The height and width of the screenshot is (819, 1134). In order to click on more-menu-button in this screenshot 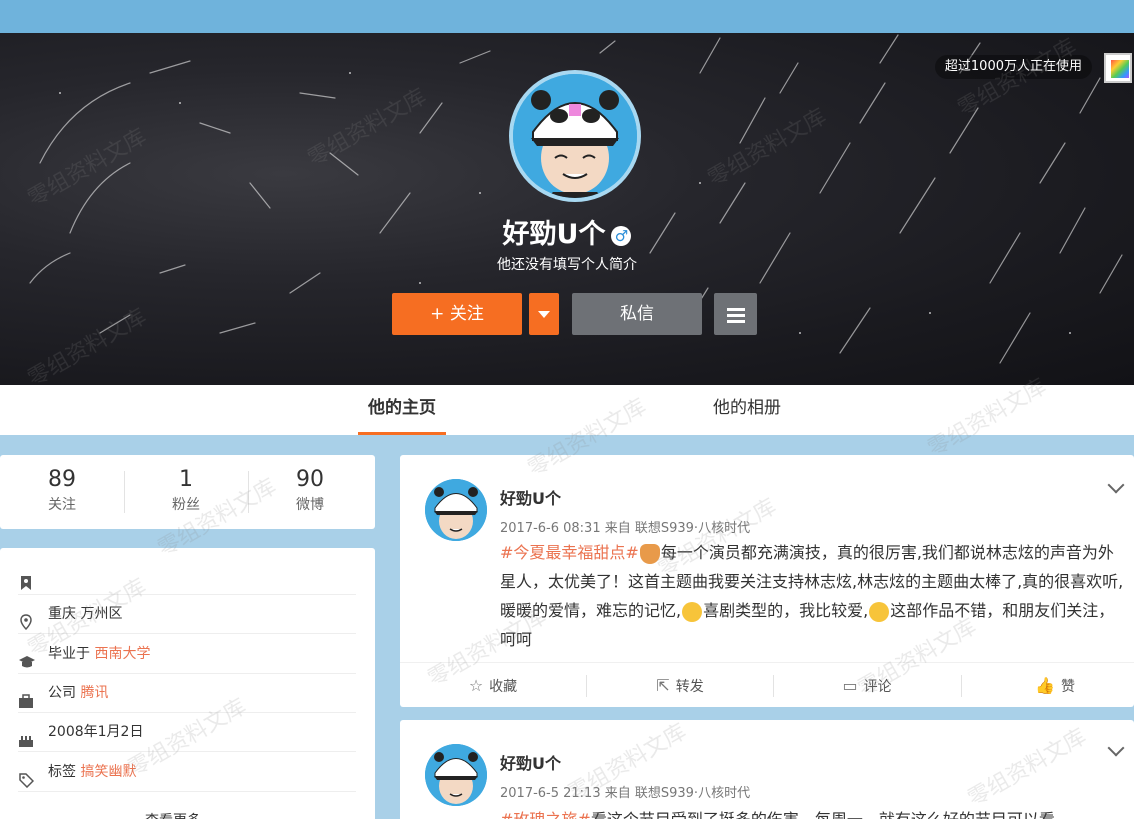, I will do `click(735, 314)`.